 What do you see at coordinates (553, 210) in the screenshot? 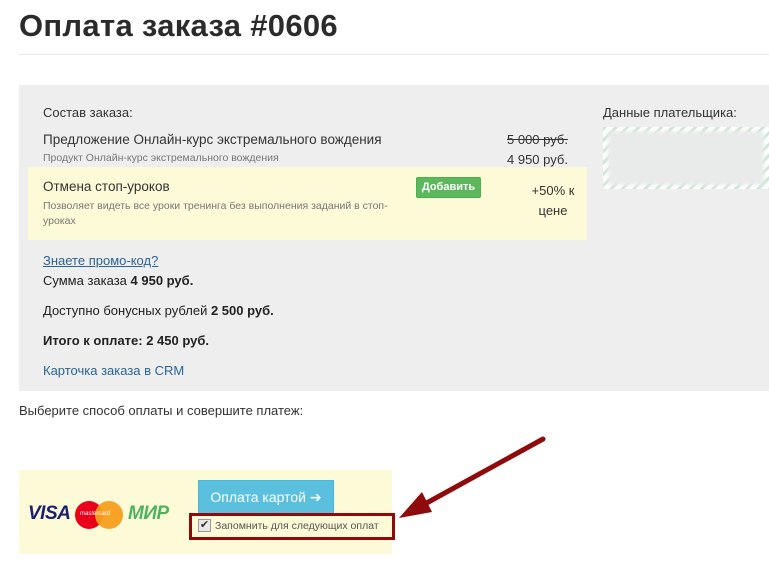
I see `upsell-discount-line2: цене` at bounding box center [553, 210].